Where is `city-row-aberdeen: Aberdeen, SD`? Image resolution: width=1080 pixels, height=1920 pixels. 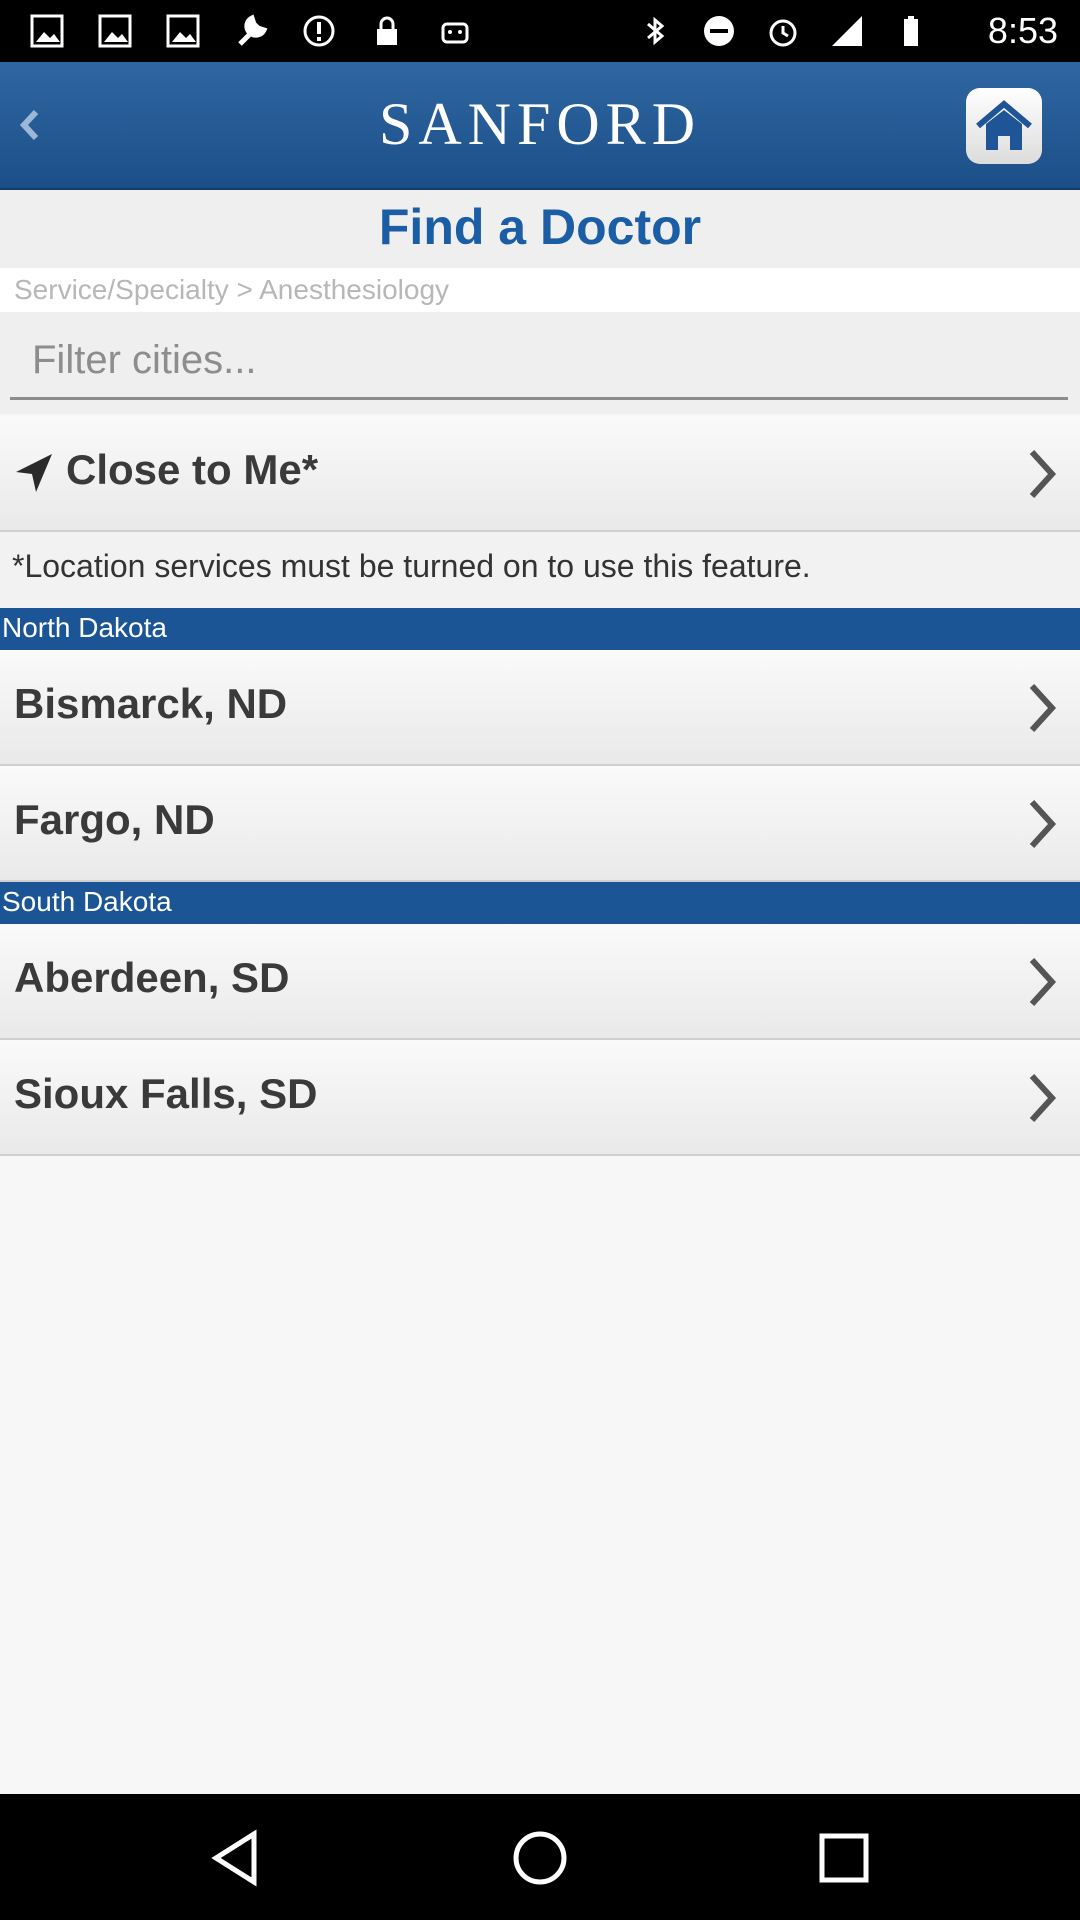
city-row-aberdeen: Aberdeen, SD is located at coordinates (540, 982).